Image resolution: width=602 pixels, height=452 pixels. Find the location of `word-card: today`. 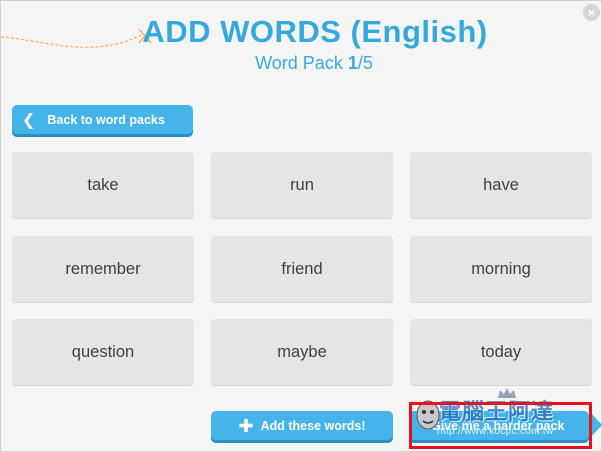

word-card: today is located at coordinates (501, 352).